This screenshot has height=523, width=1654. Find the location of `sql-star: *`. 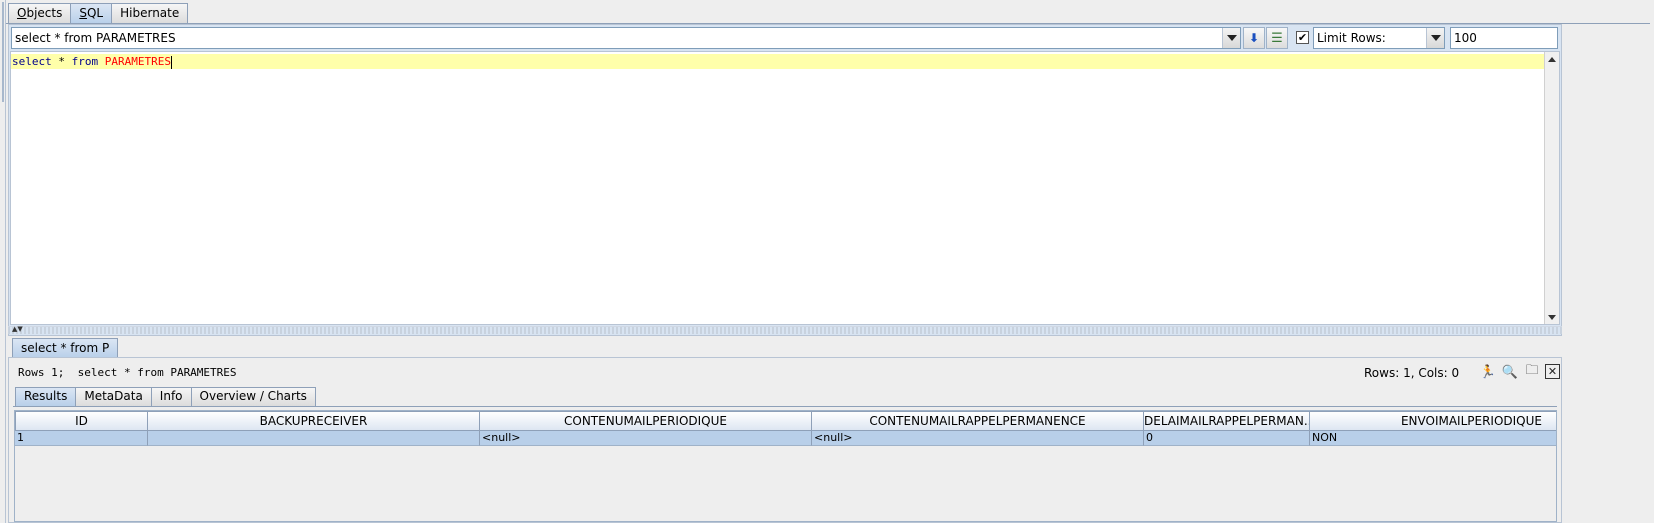

sql-star: * is located at coordinates (61, 61).